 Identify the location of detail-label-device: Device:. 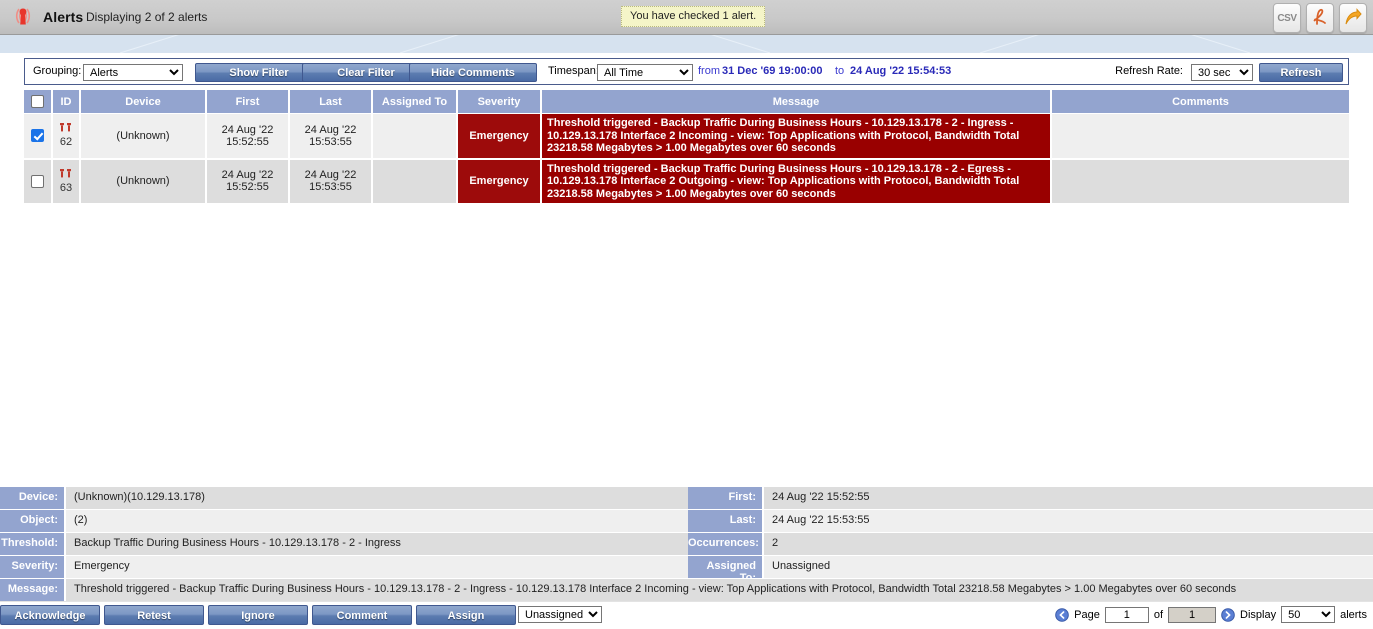
(33, 498).